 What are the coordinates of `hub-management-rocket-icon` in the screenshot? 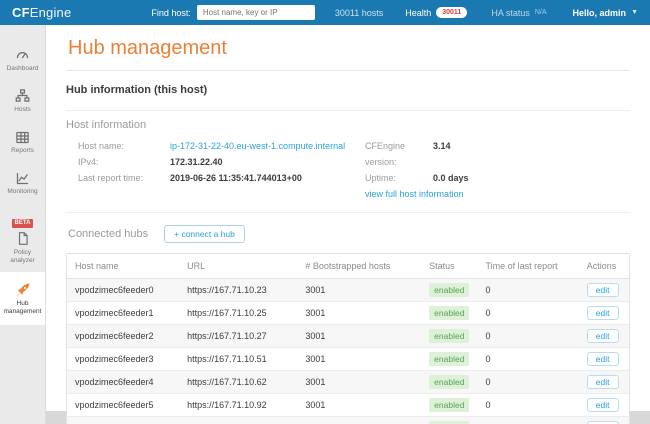 It's located at (22, 289).